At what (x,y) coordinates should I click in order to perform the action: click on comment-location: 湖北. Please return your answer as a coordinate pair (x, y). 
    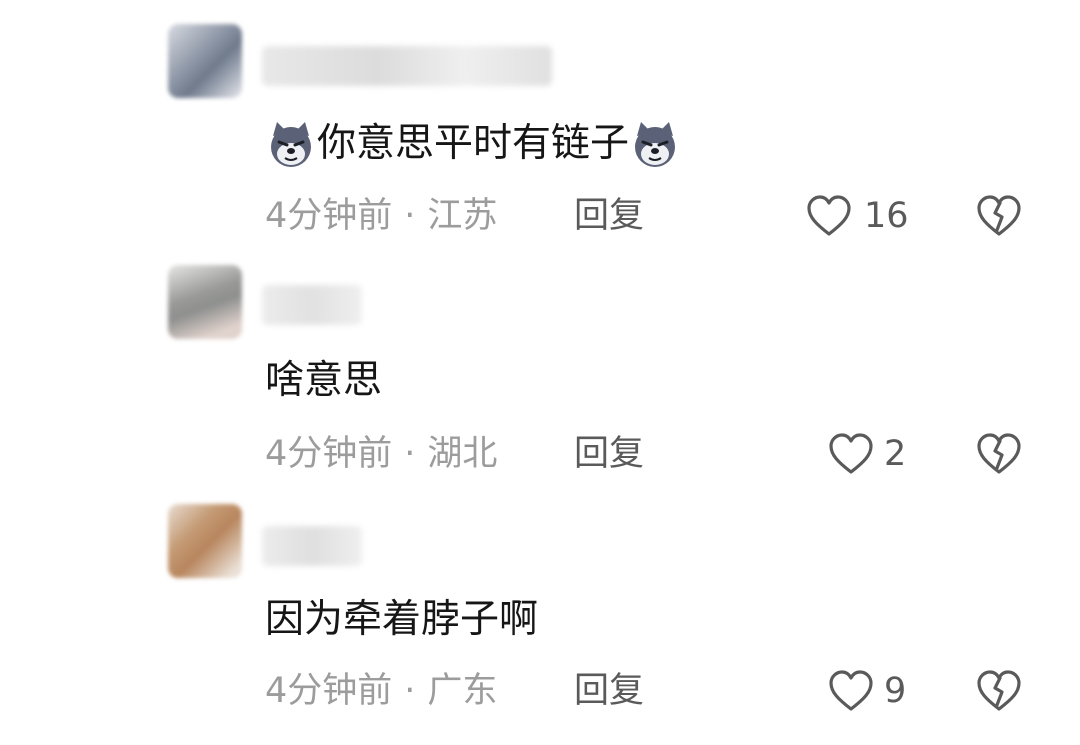
    Looking at the image, I should click on (462, 454).